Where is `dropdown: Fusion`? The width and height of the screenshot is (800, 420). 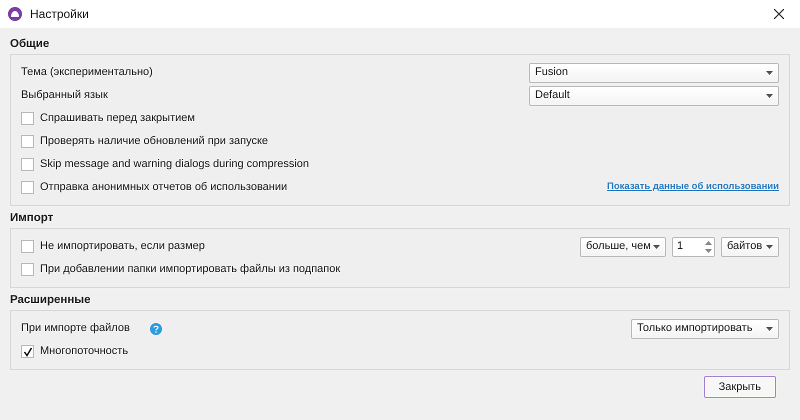
dropdown: Fusion is located at coordinates (654, 72).